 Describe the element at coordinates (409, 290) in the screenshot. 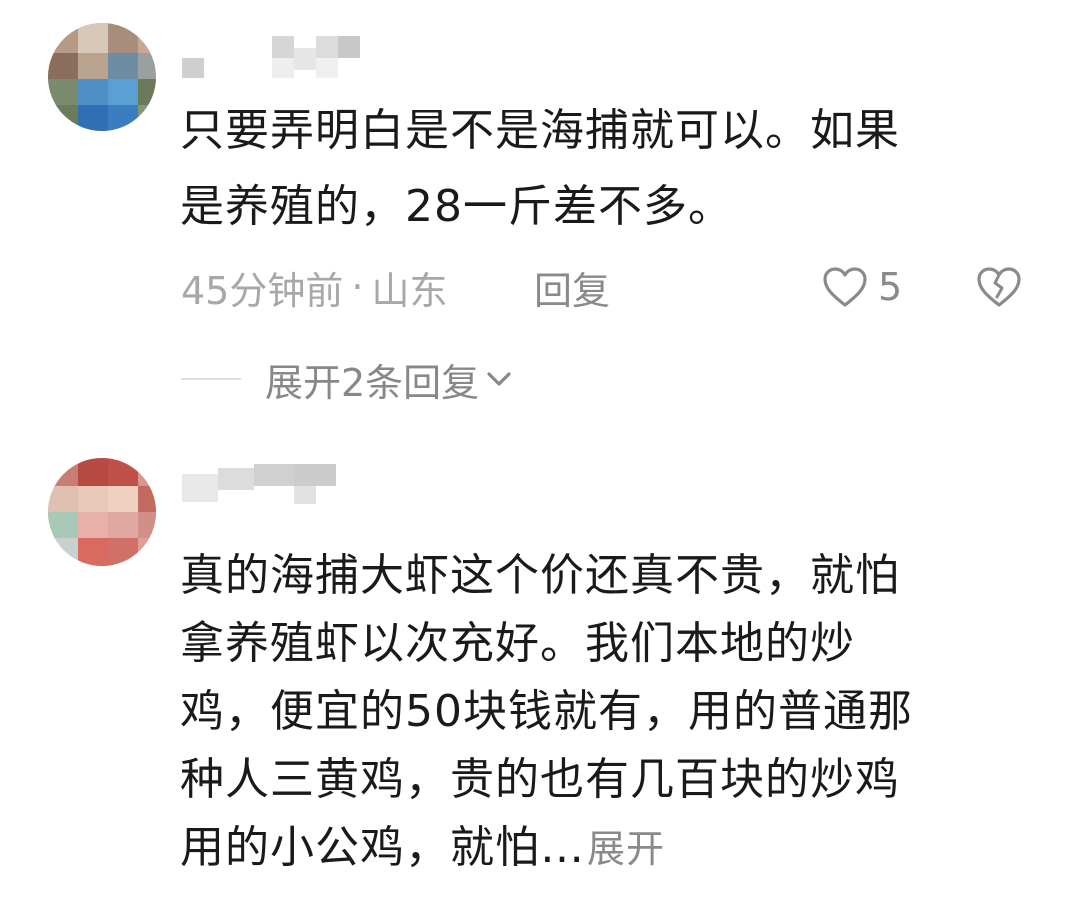

I see `comment-location: 山东` at that location.